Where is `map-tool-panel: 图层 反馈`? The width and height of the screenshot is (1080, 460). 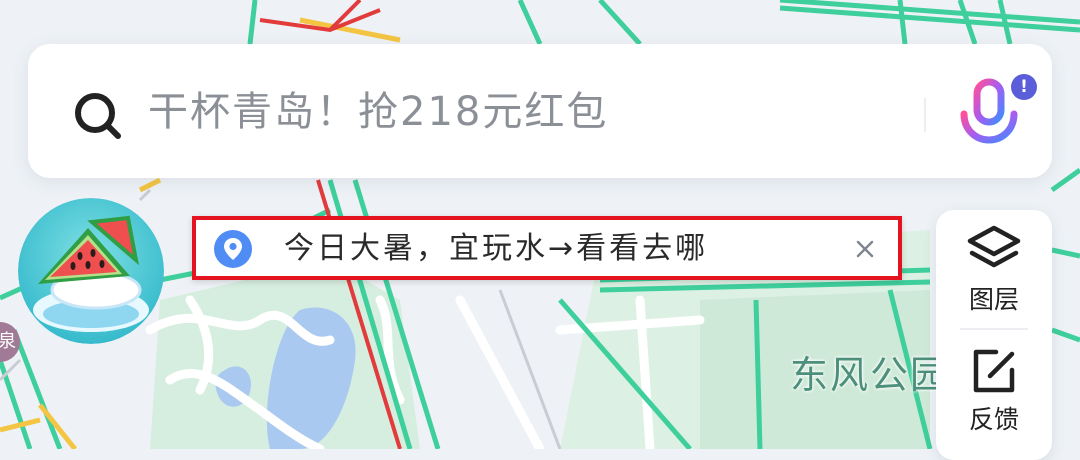
map-tool-panel: 图层 反馈 is located at coordinates (994, 335).